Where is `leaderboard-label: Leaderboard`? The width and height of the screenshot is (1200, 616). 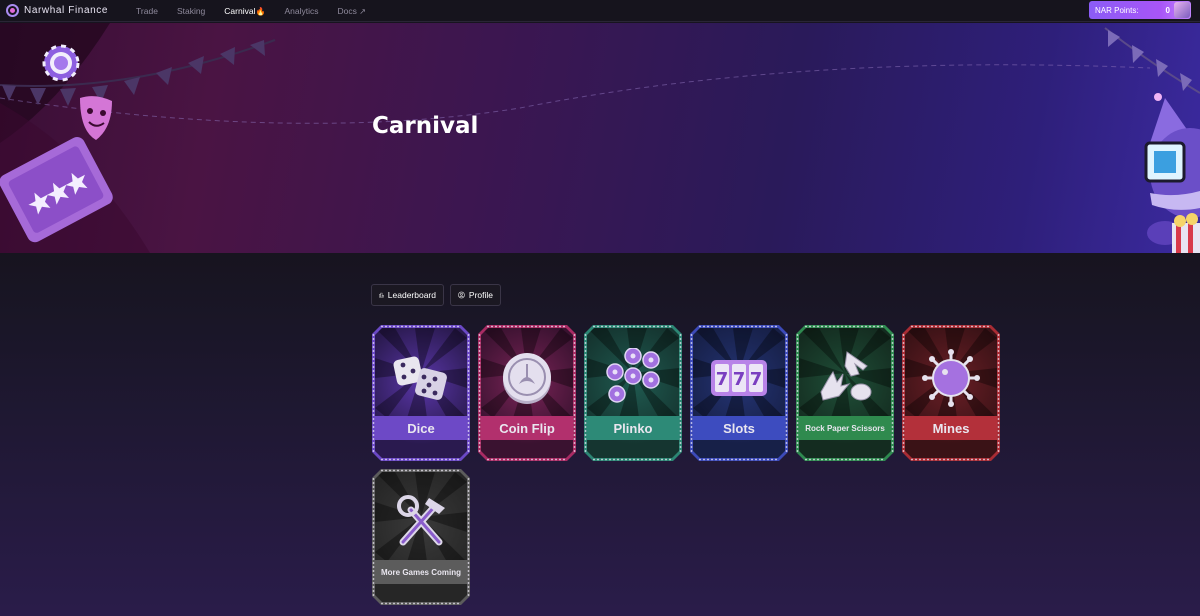 leaderboard-label: Leaderboard is located at coordinates (411, 295).